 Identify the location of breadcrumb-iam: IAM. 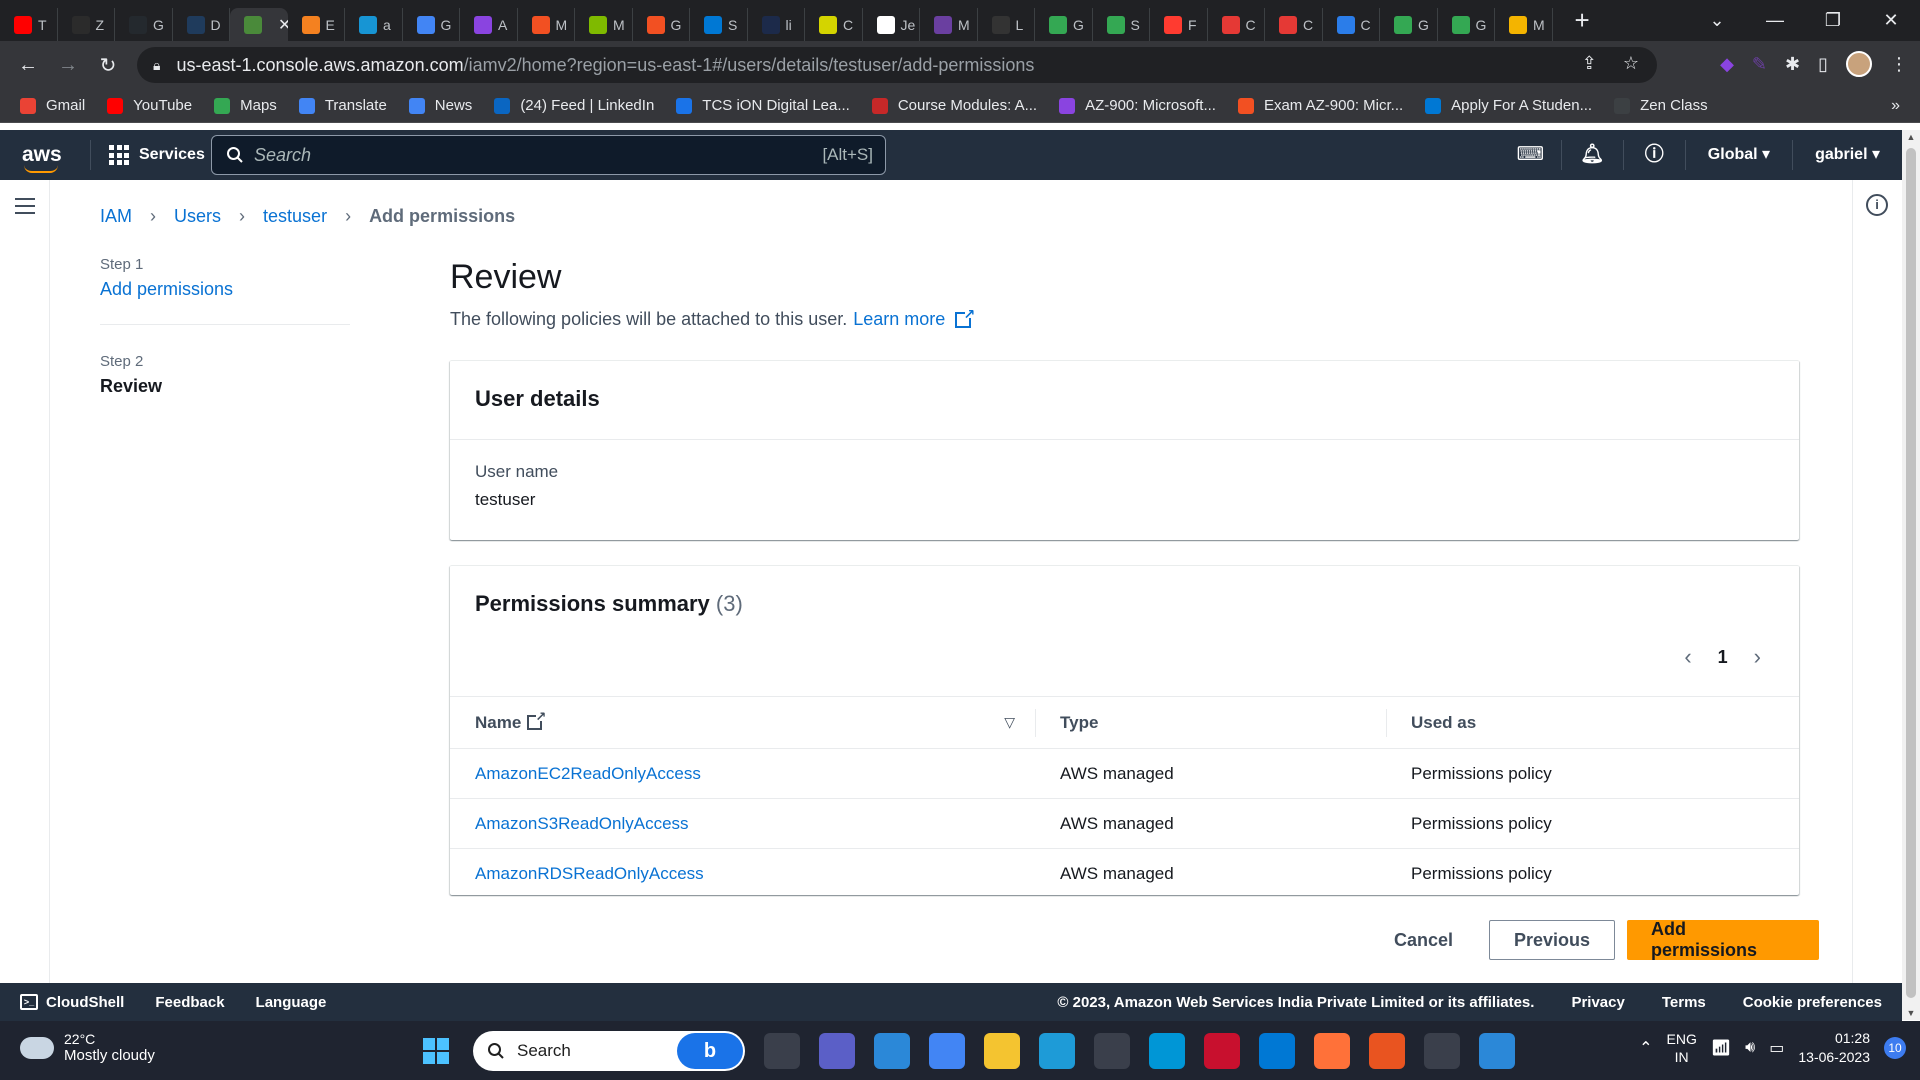
(116, 216).